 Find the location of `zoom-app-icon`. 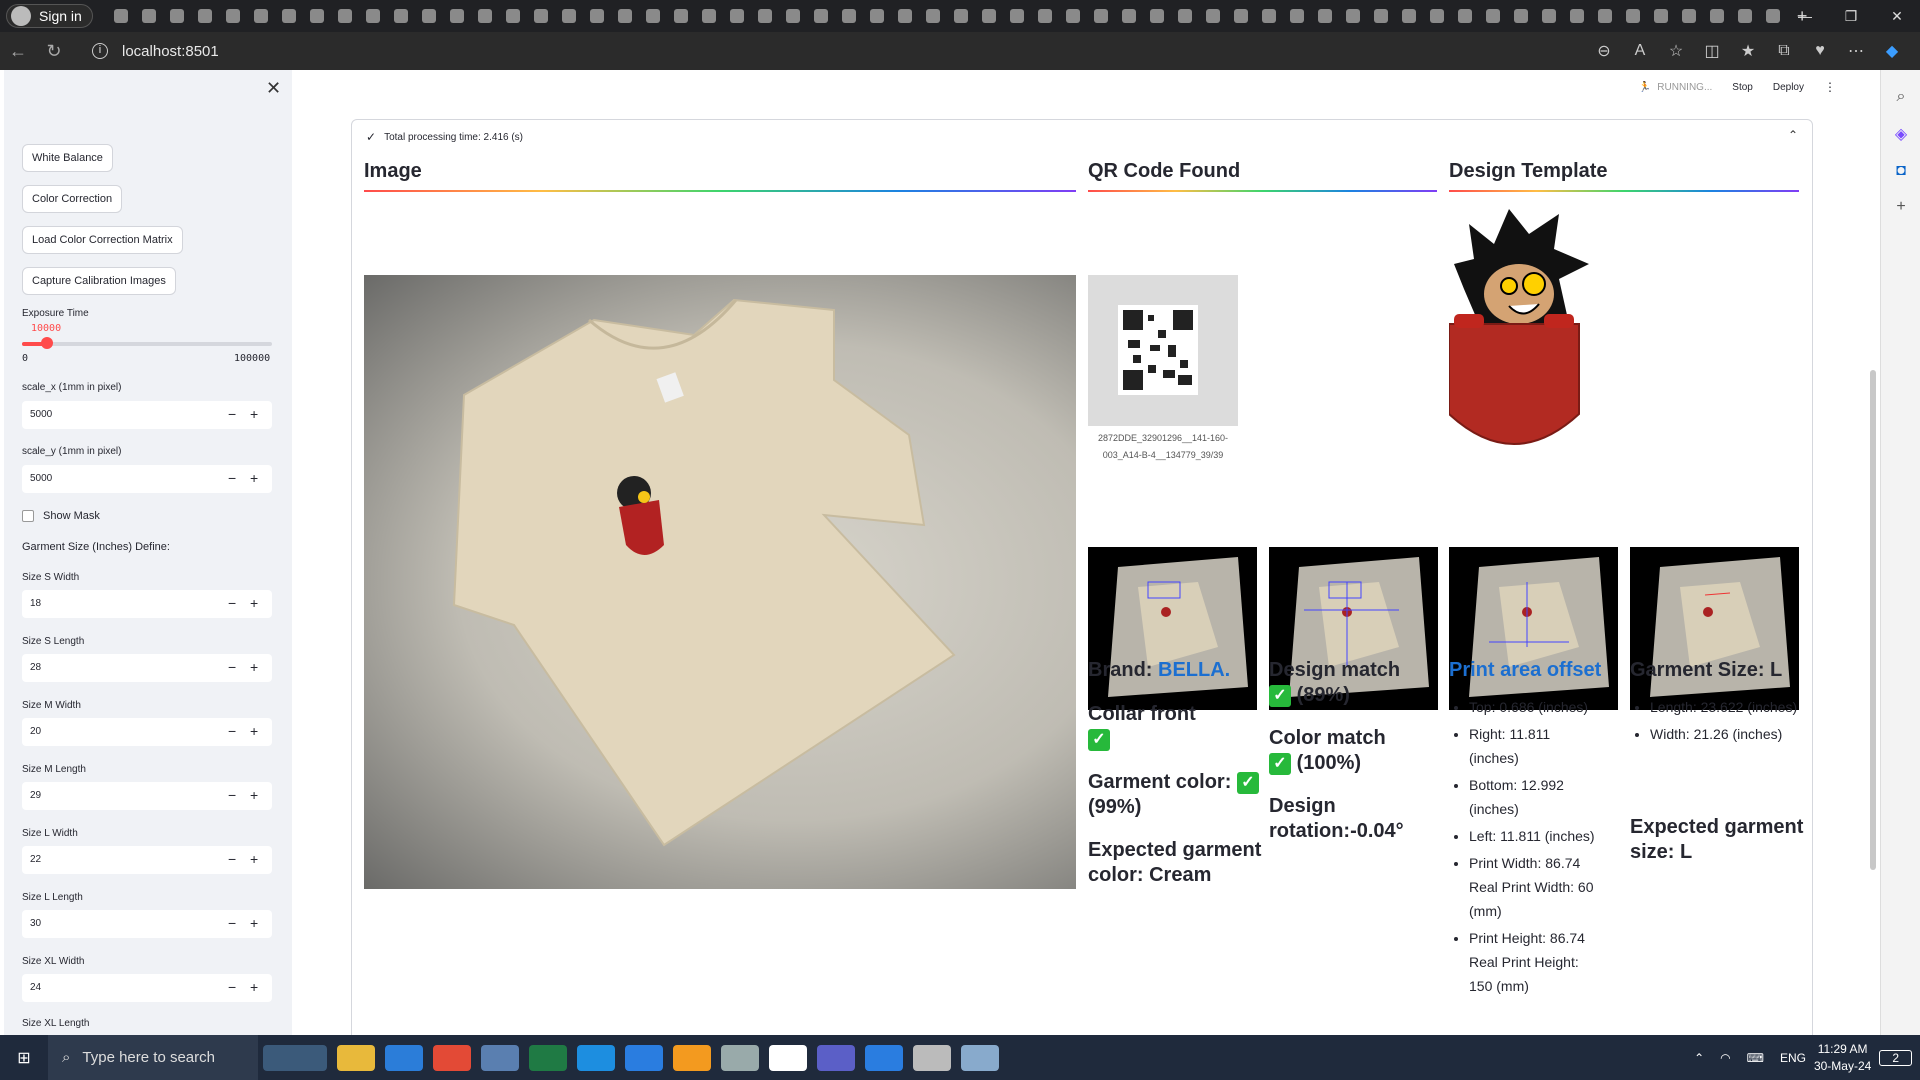

zoom-app-icon is located at coordinates (884, 1057).